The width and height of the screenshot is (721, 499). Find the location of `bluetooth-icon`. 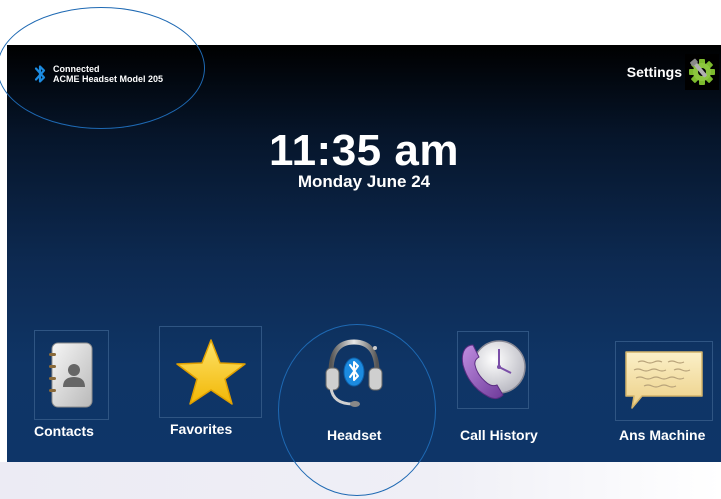

bluetooth-icon is located at coordinates (40, 74).